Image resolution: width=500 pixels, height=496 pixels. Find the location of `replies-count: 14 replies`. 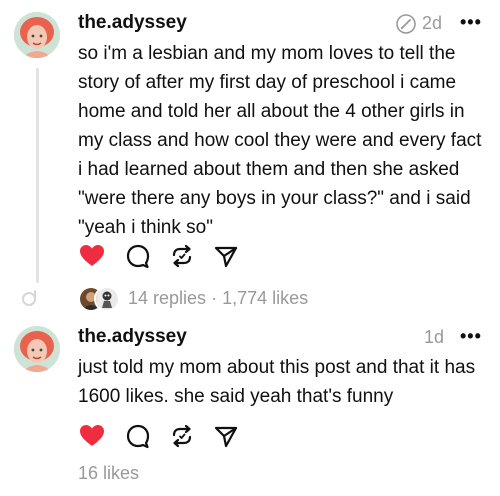

replies-count: 14 replies is located at coordinates (167, 298).